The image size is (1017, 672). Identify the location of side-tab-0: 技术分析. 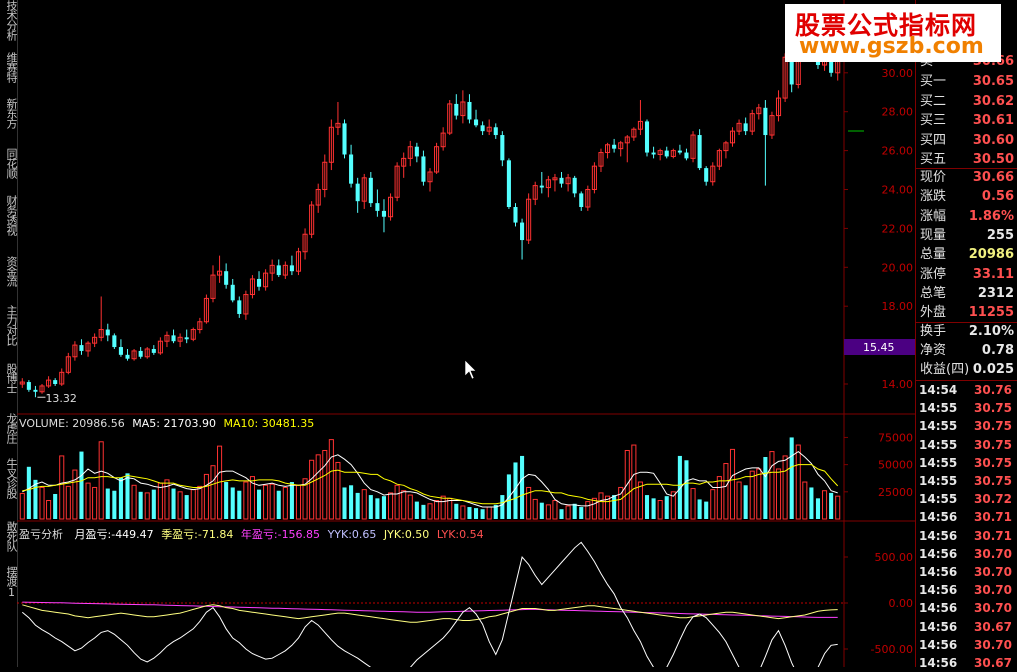
(9, 20).